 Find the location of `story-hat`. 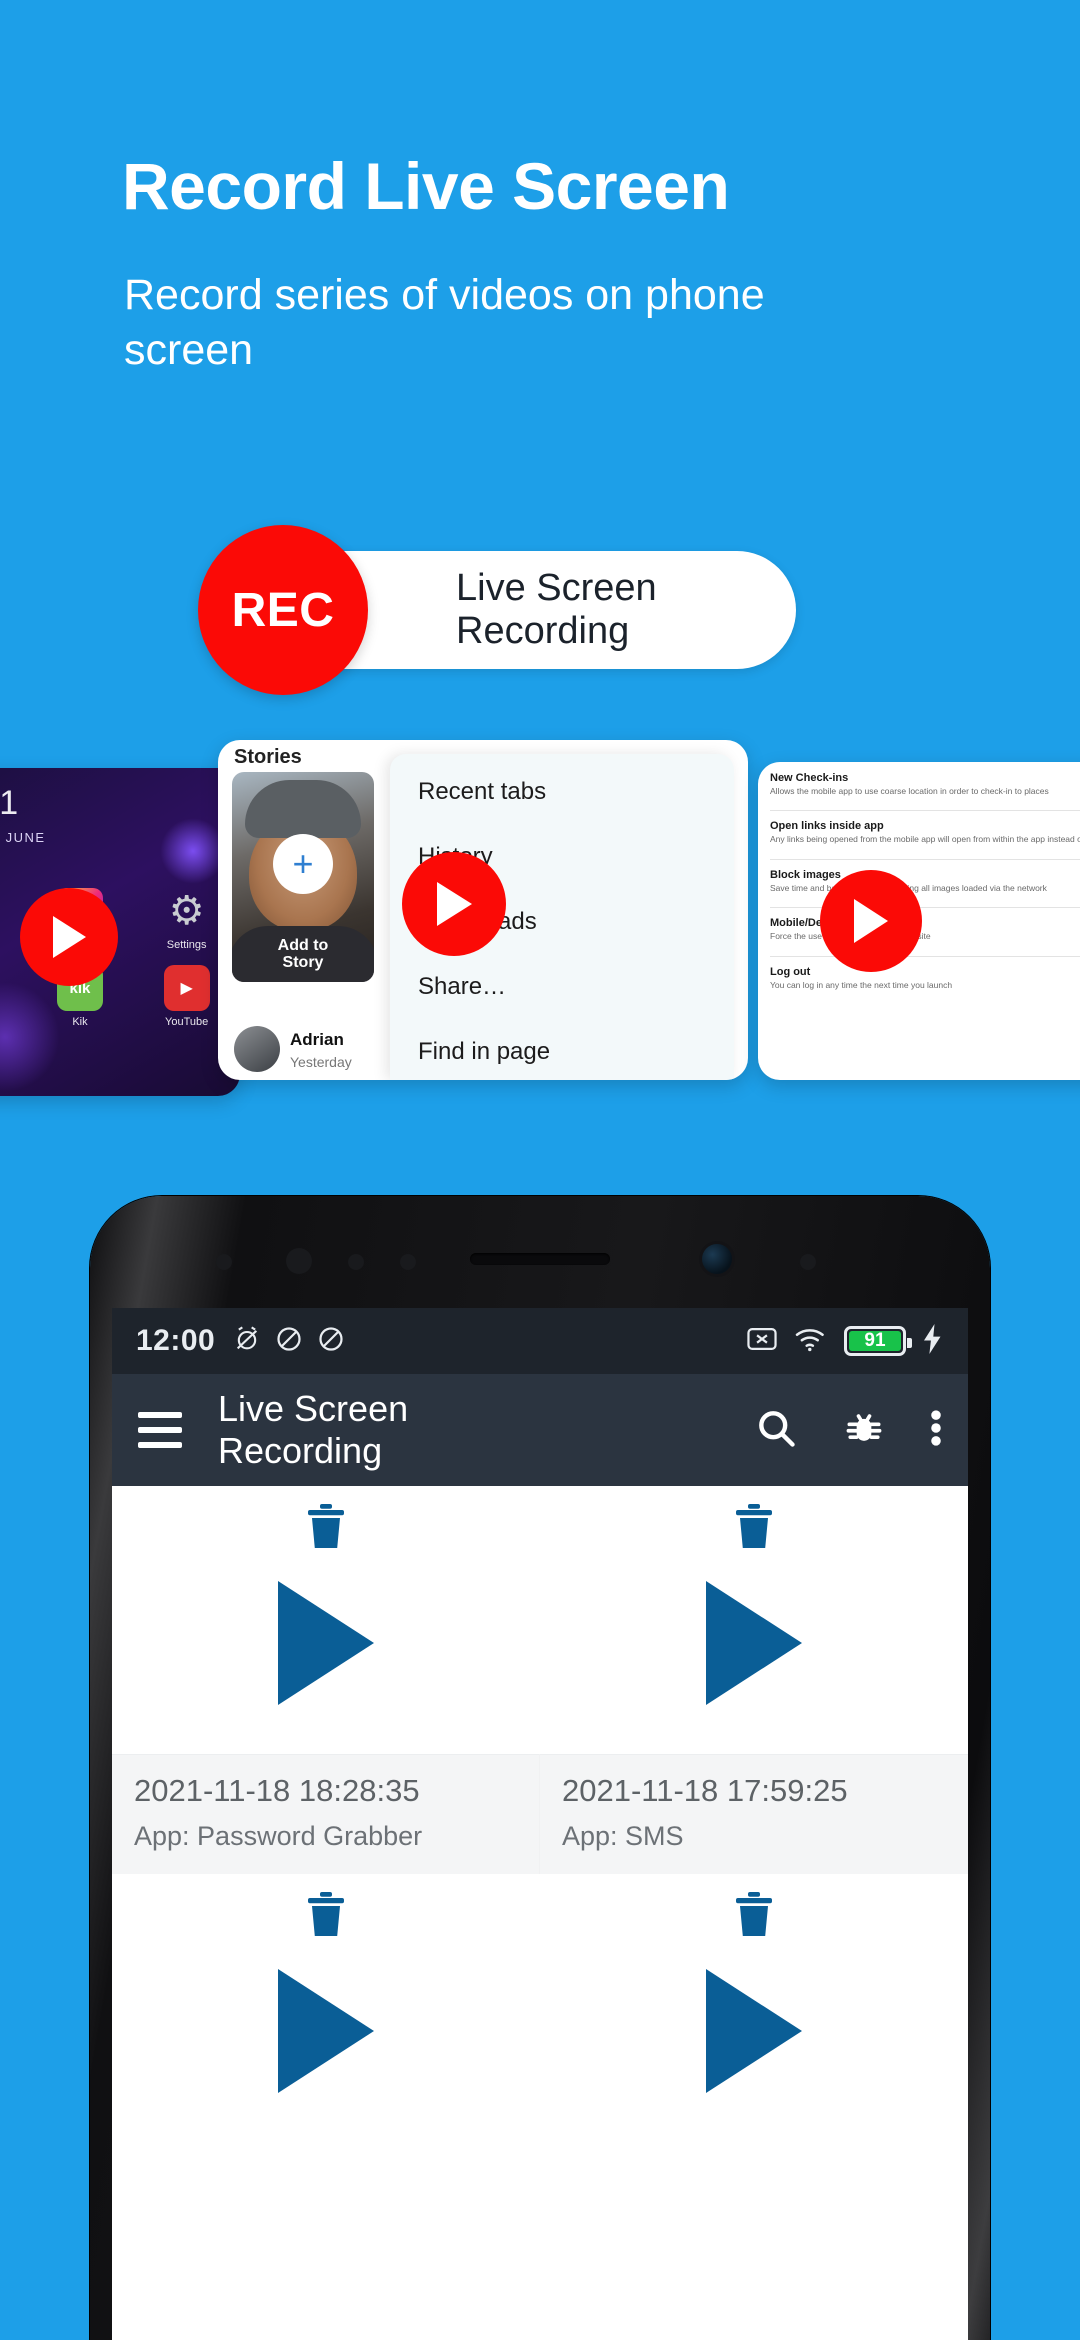

story-hat is located at coordinates (303, 809).